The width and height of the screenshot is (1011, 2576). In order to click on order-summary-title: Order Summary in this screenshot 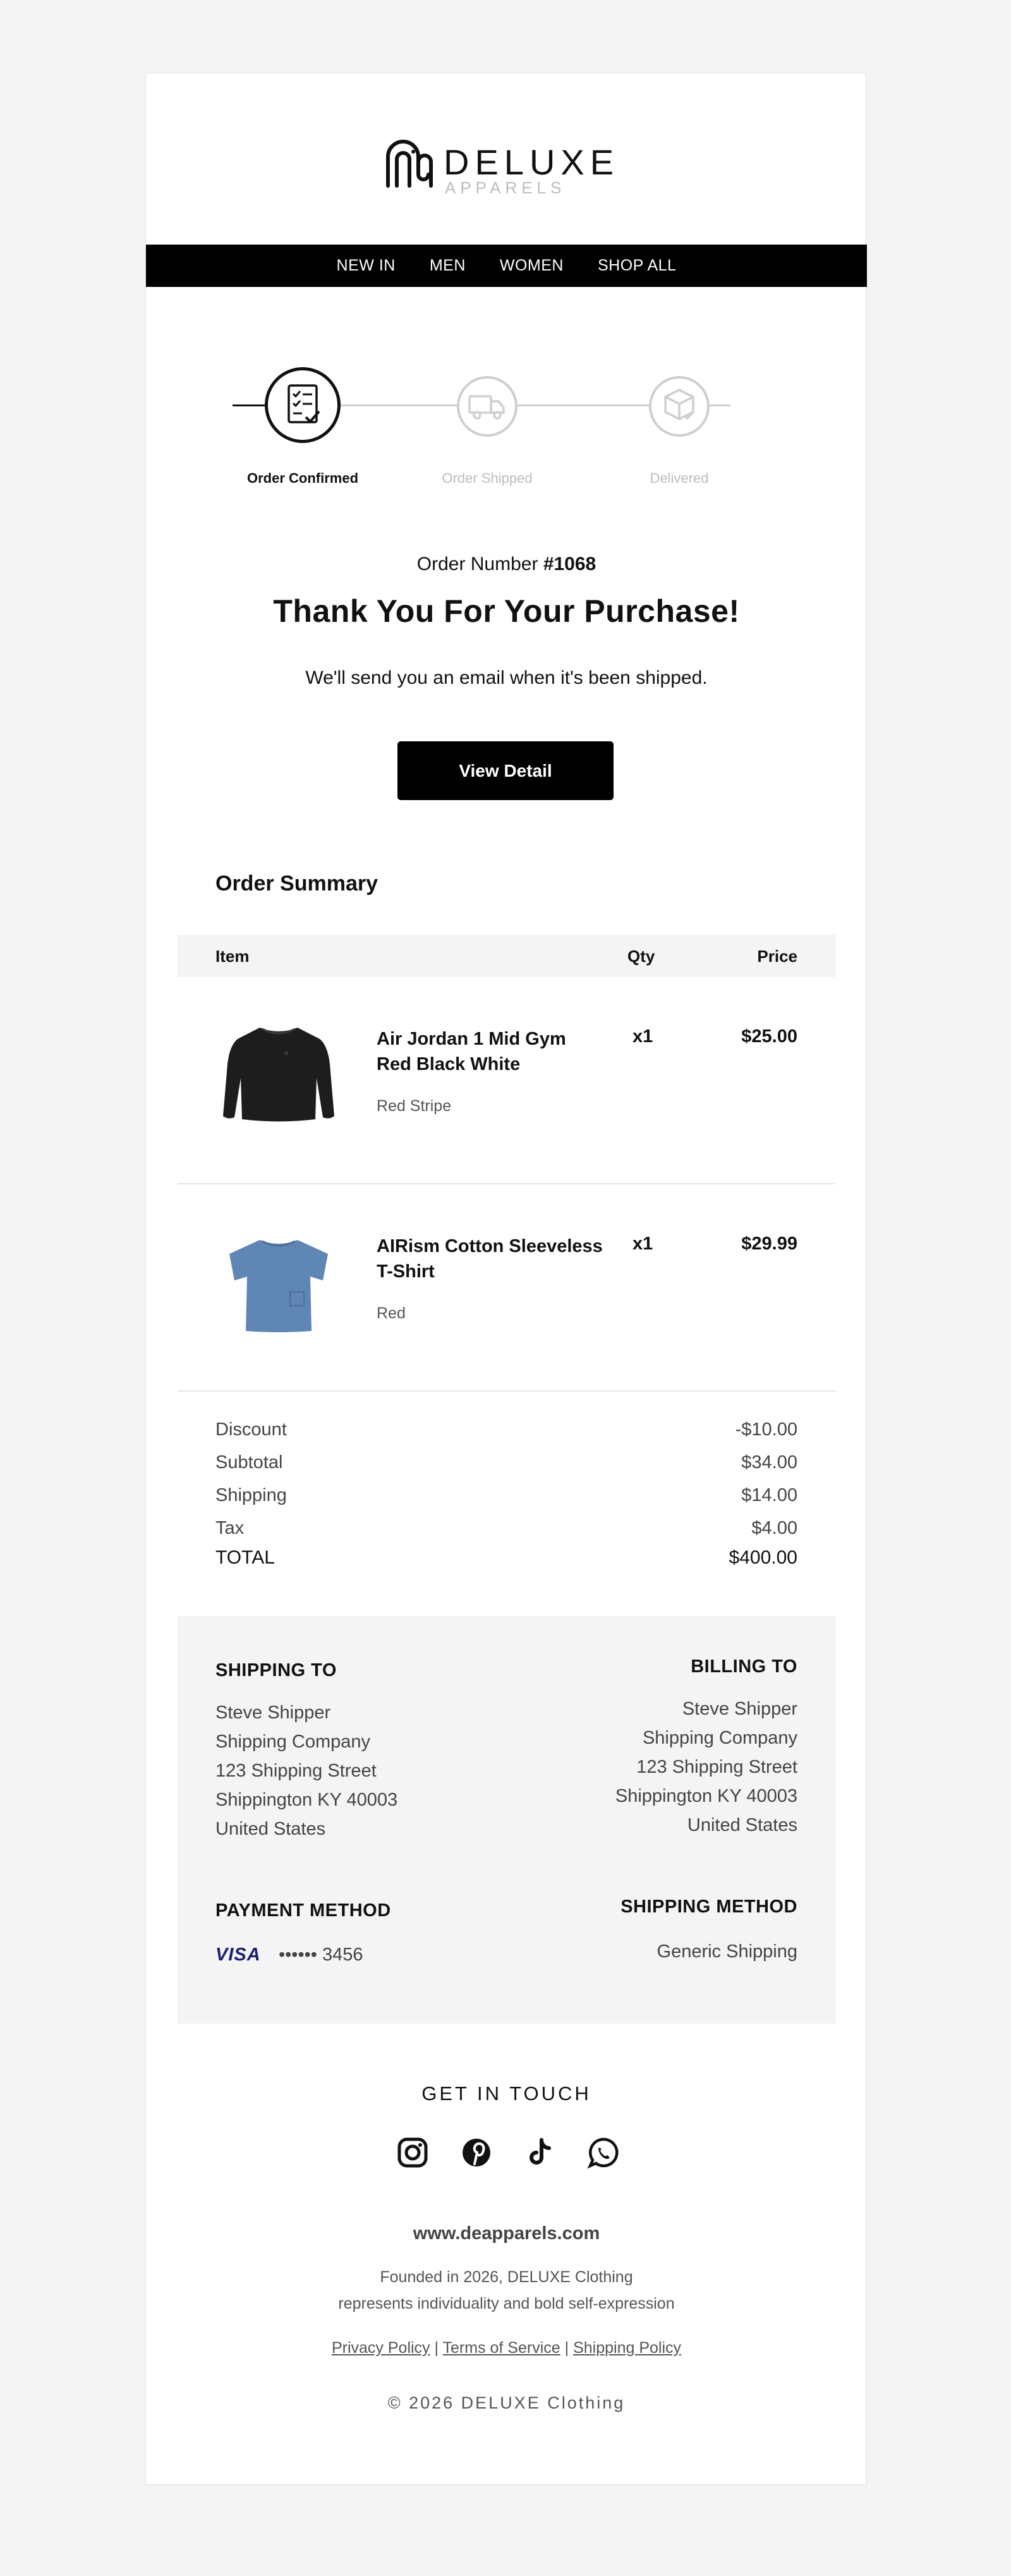, I will do `click(296, 884)`.